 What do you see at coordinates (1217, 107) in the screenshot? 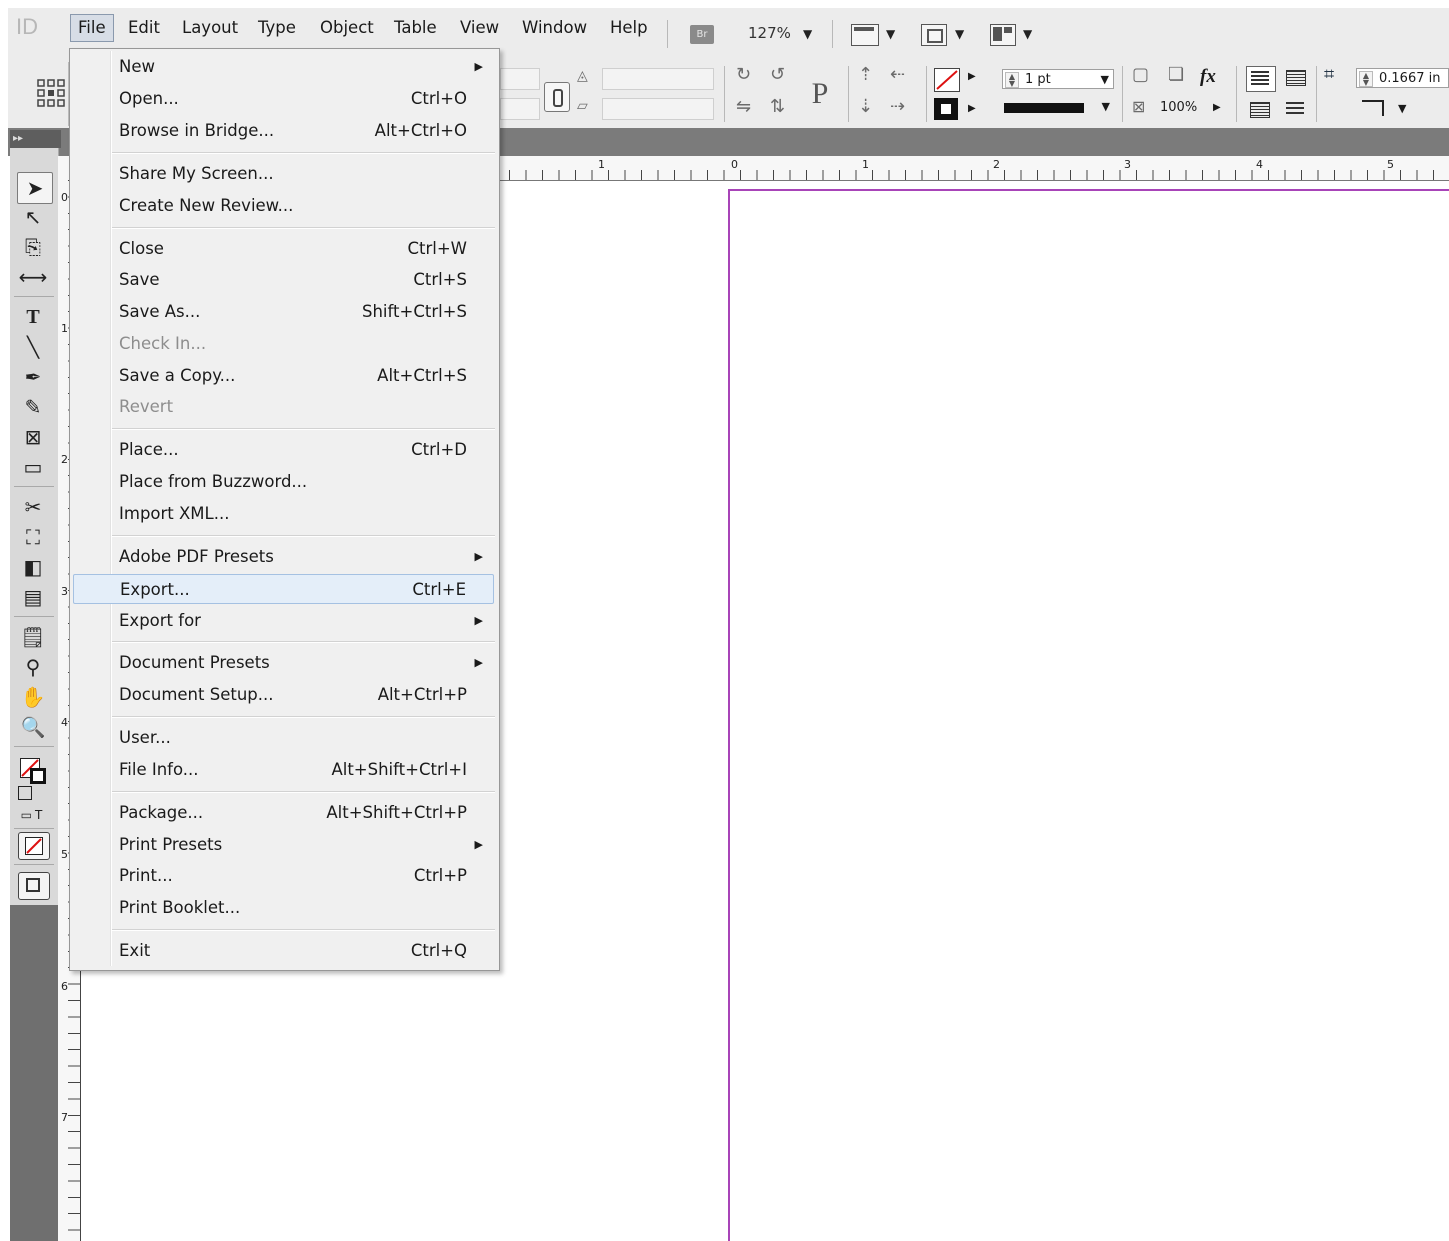
I see `opacity-menu-icon: ▶` at bounding box center [1217, 107].